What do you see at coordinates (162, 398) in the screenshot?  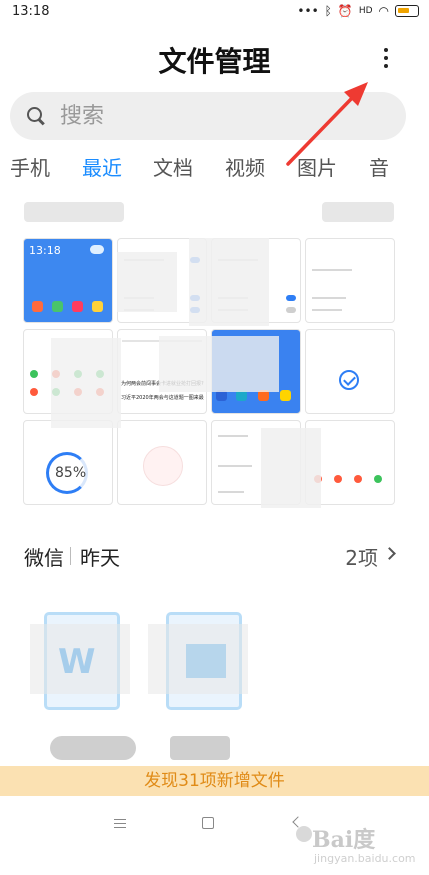 I see `news-headline-2: 习近平2020年两会与这道题一图来最` at bounding box center [162, 398].